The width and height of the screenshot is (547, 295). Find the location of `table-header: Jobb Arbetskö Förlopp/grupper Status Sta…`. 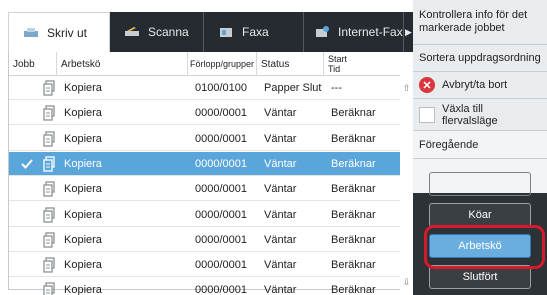

table-header: Jobb Arbetskö Förlopp/grupper Status Sta… is located at coordinates (204, 64).